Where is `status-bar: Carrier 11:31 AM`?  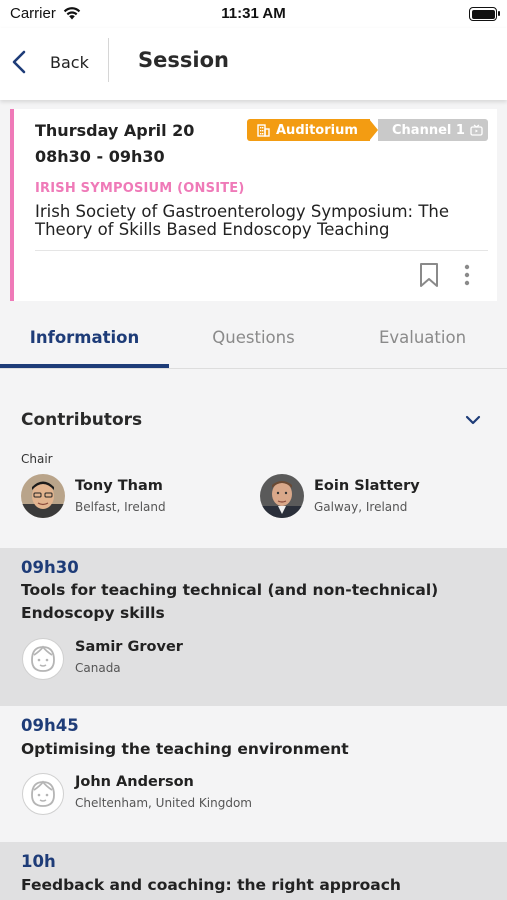
status-bar: Carrier 11:31 AM is located at coordinates (253, 14).